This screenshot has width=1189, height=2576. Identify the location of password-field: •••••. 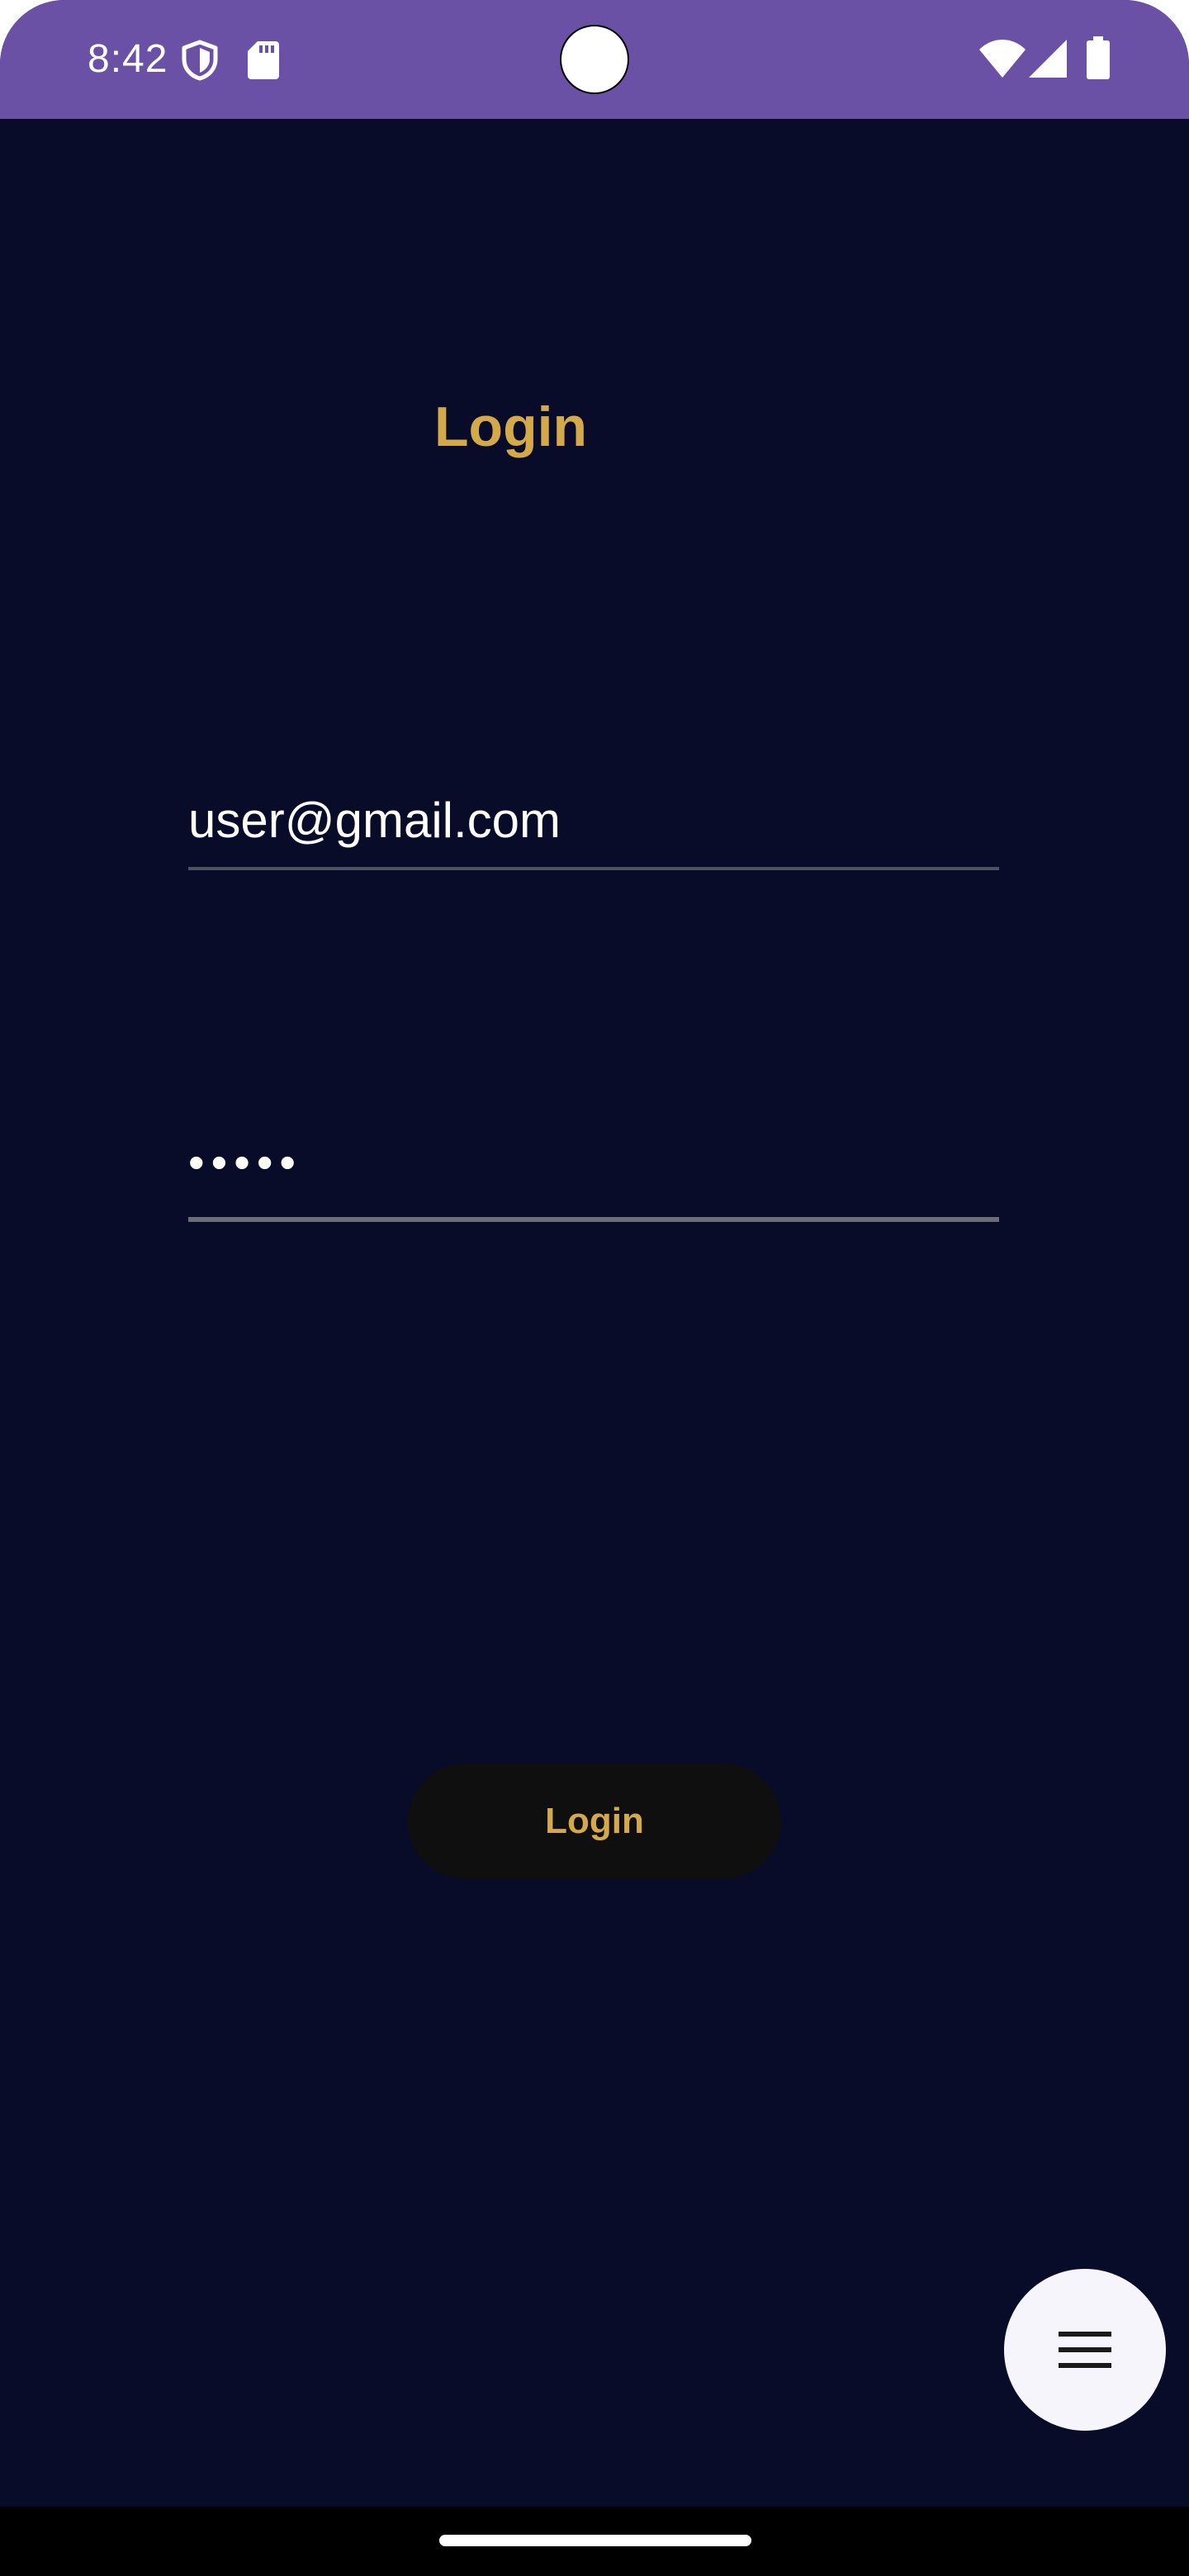
(593, 1172).